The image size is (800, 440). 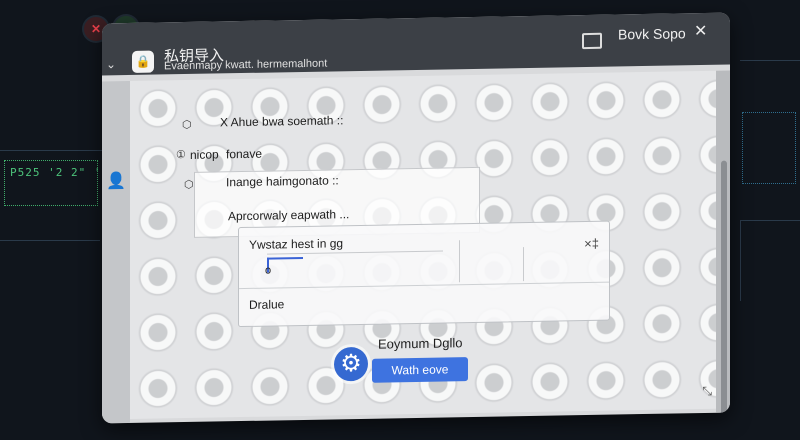 What do you see at coordinates (296, 244) in the screenshot?
I see `card-title: Ywstaz hest in gg` at bounding box center [296, 244].